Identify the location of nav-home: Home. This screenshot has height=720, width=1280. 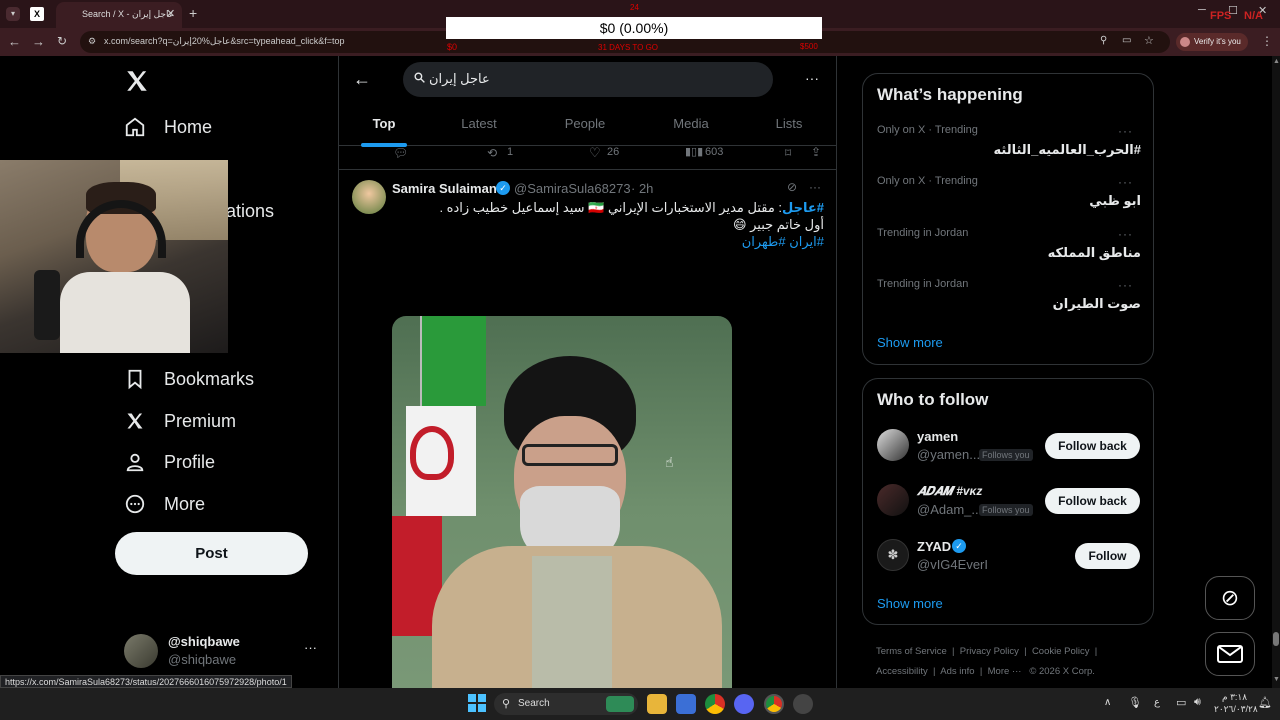
(168, 127).